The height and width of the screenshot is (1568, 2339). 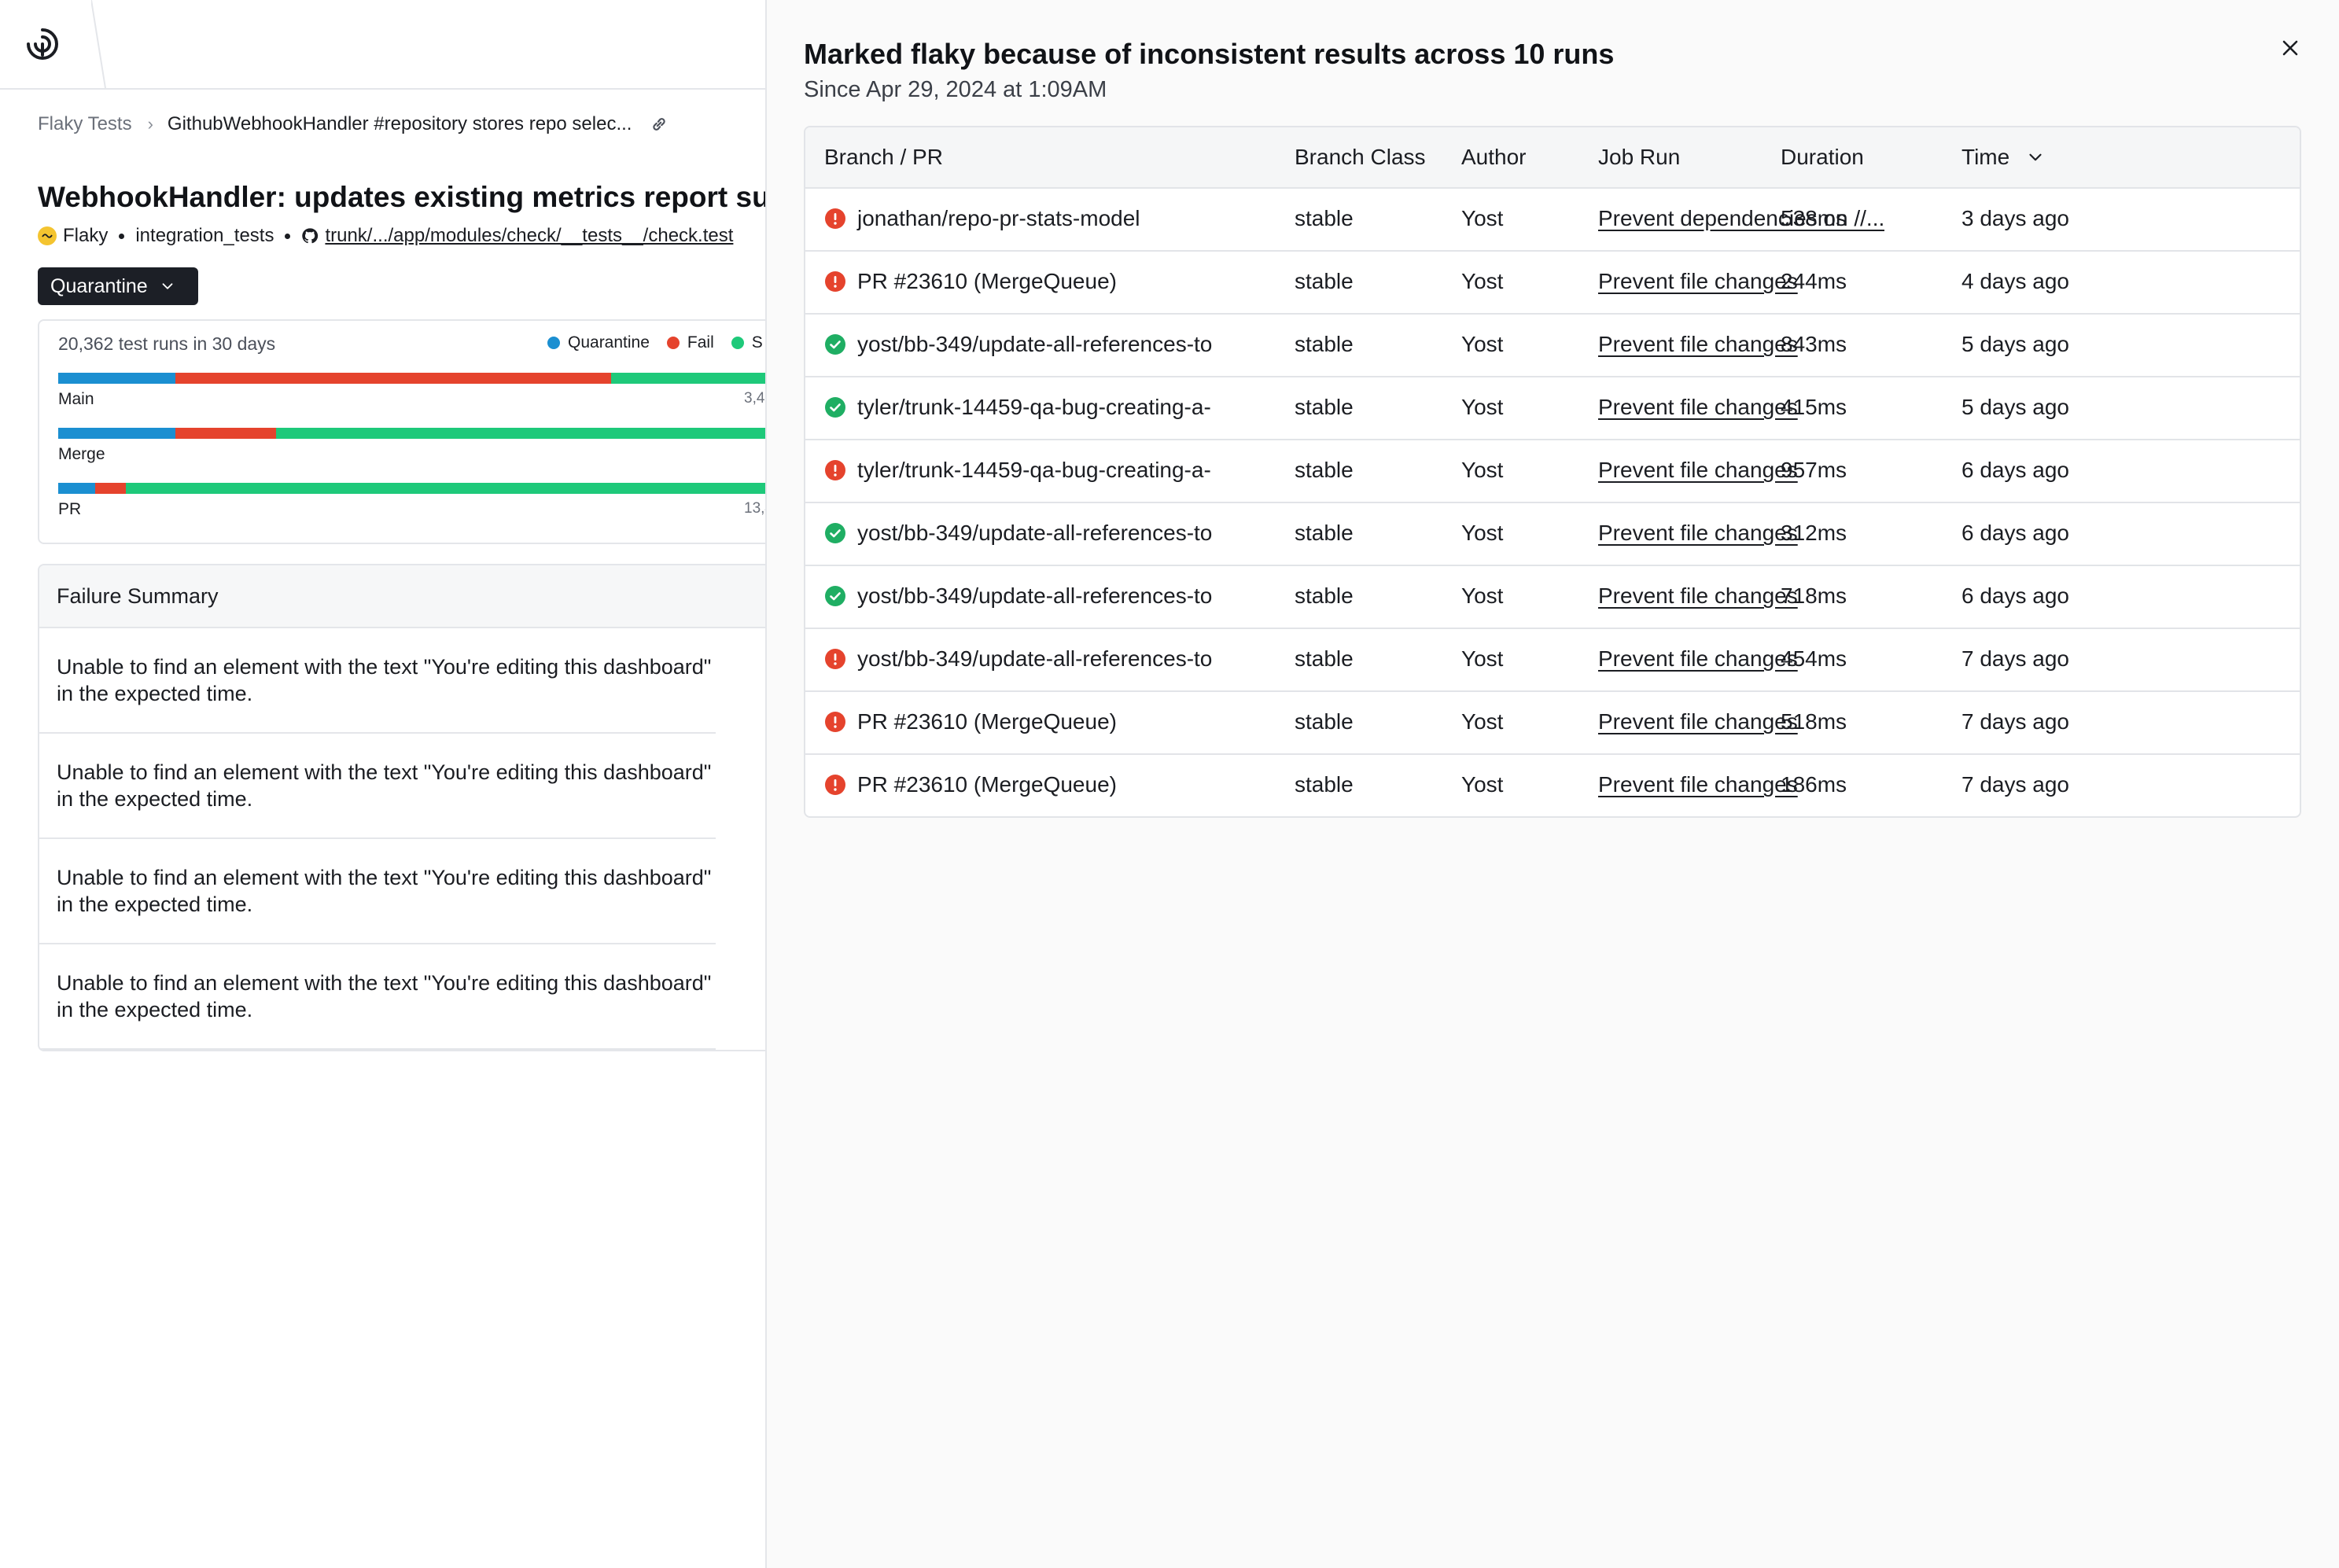 I want to click on quarantine-label: Quarantine, so click(x=99, y=285).